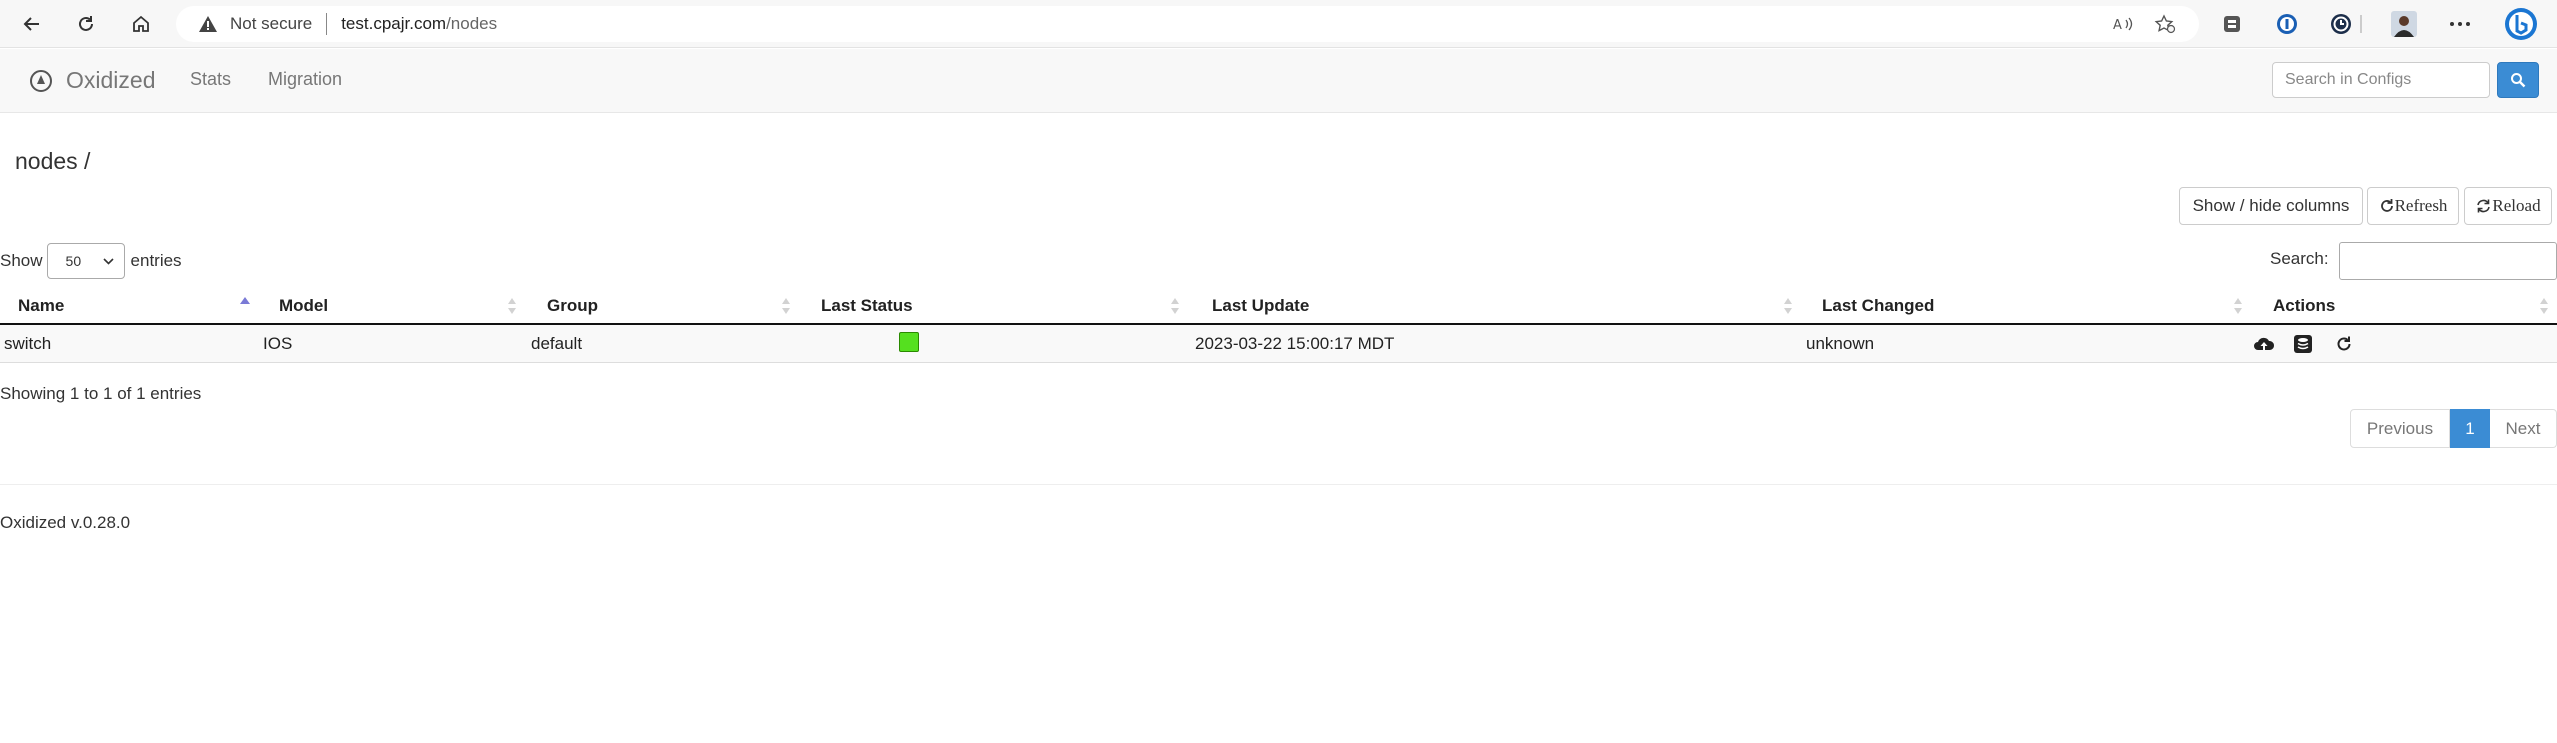  Describe the element at coordinates (2271, 206) in the screenshot. I see `show-hide-columns-button: Show / hide columns` at that location.